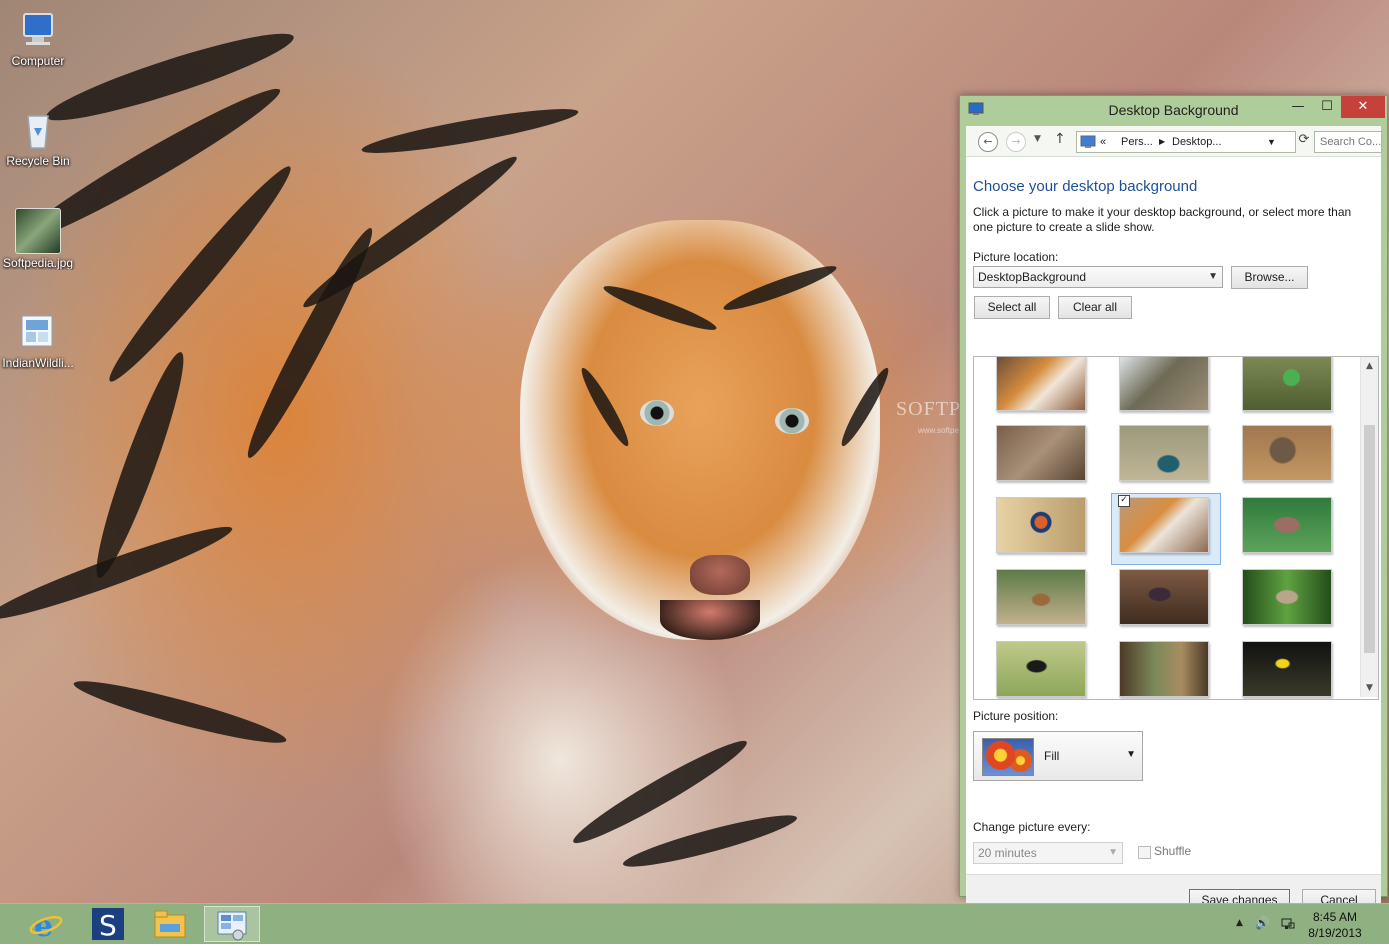 This screenshot has height=946, width=1389. What do you see at coordinates (1335, 917) in the screenshot?
I see `clock-time: 8:45 AM` at bounding box center [1335, 917].